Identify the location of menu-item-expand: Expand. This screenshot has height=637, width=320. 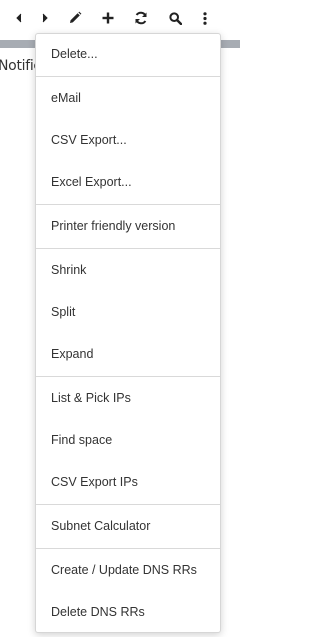
(128, 354).